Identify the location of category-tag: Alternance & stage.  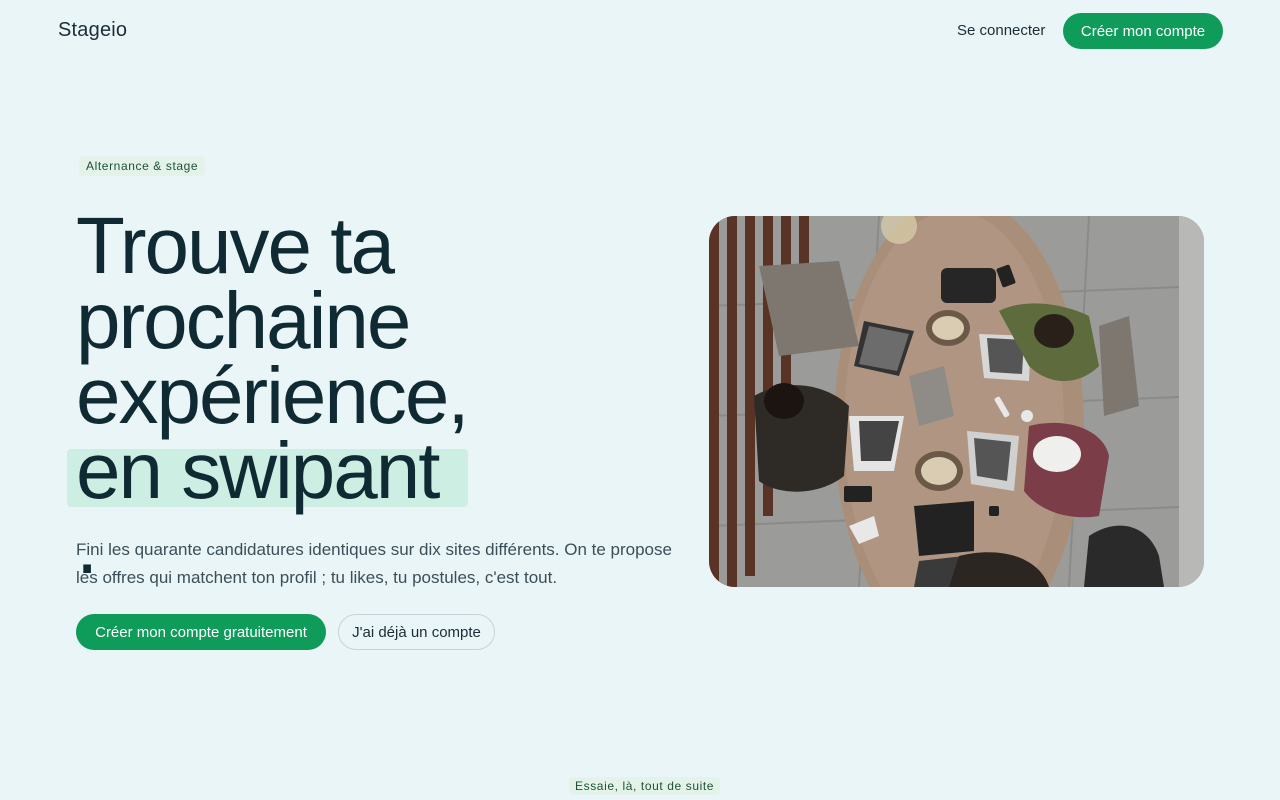
(142, 166).